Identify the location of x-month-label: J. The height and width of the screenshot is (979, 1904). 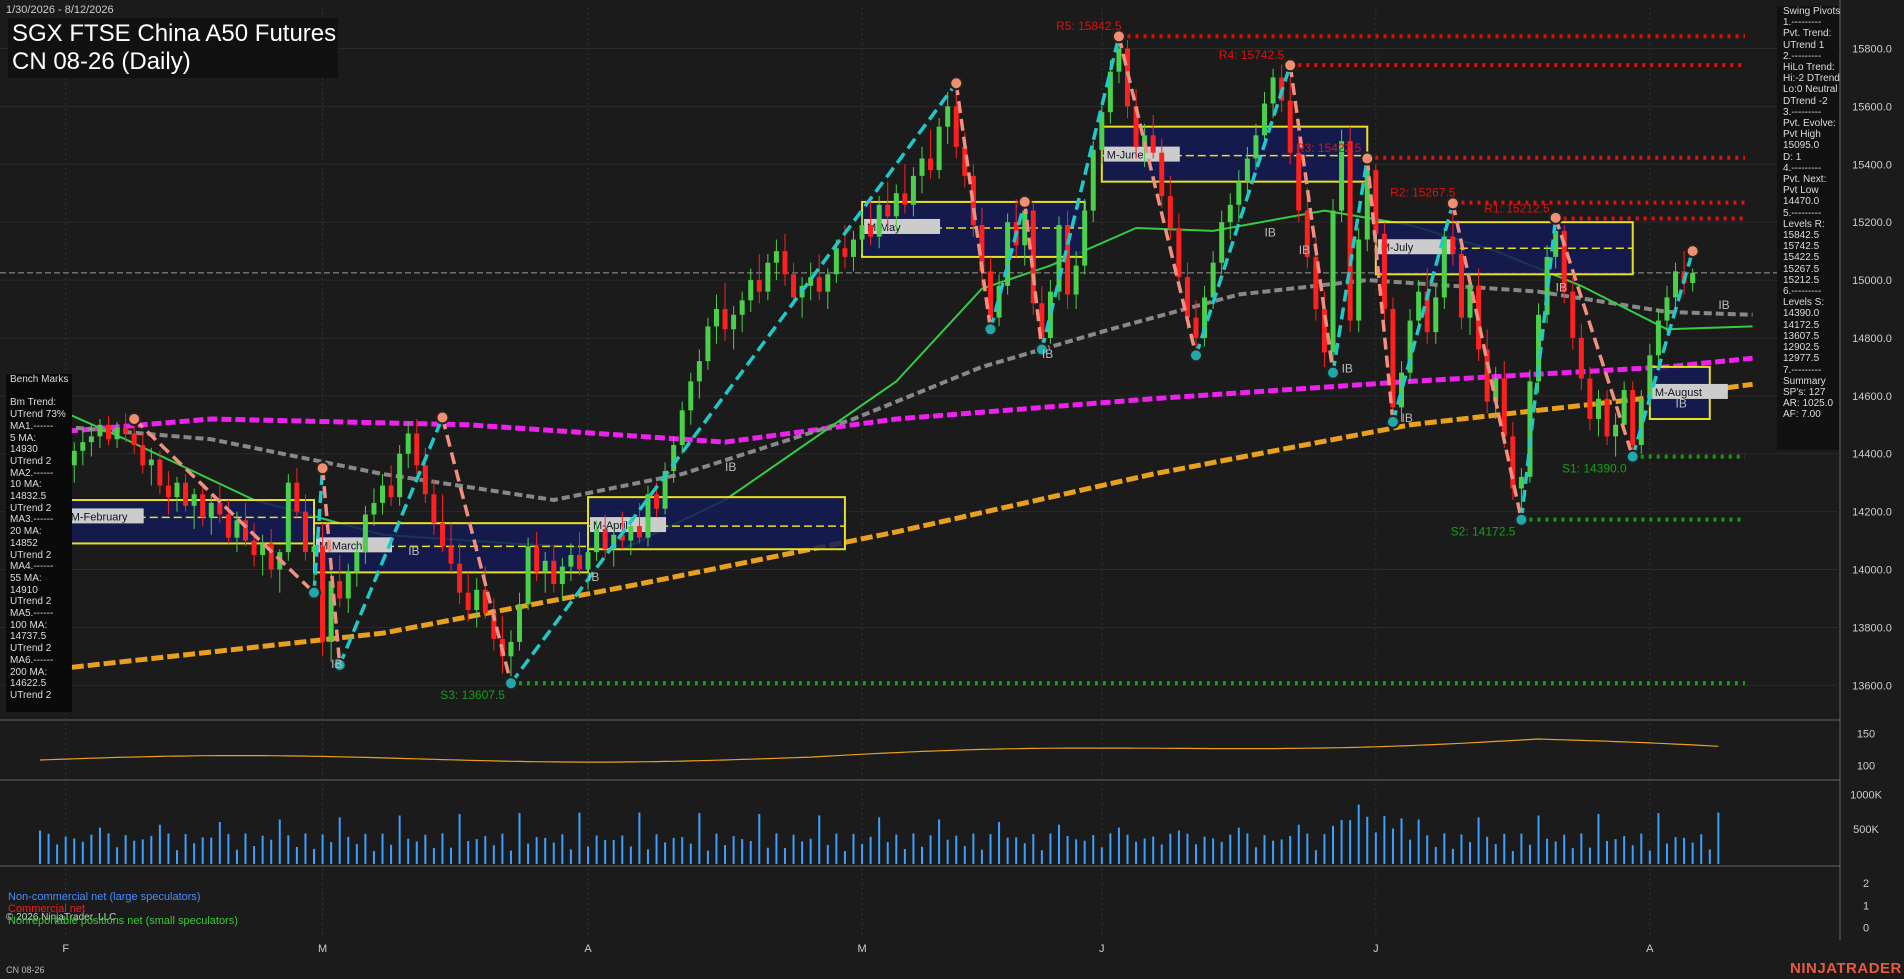
(1376, 949).